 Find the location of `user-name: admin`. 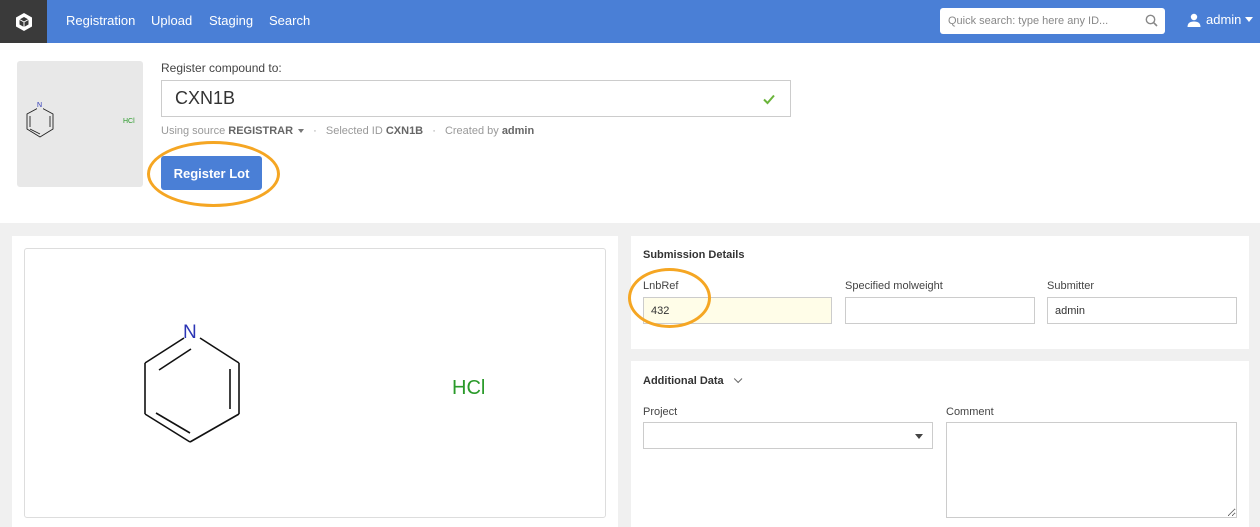

user-name: admin is located at coordinates (1224, 19).